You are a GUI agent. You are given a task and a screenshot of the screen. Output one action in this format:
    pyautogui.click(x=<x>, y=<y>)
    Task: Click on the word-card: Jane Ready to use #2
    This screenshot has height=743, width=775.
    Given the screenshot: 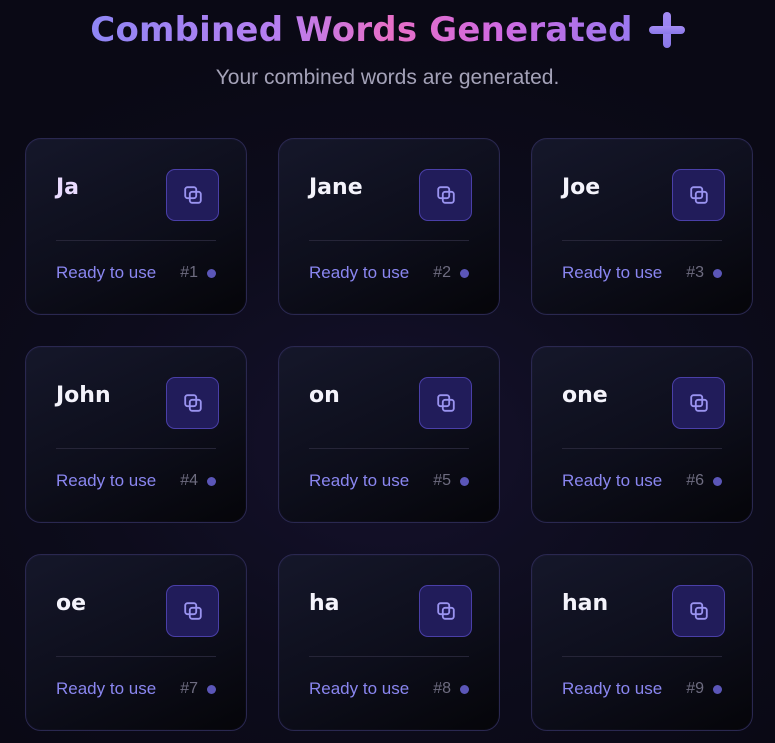 What is the action you would take?
    pyautogui.click(x=389, y=226)
    